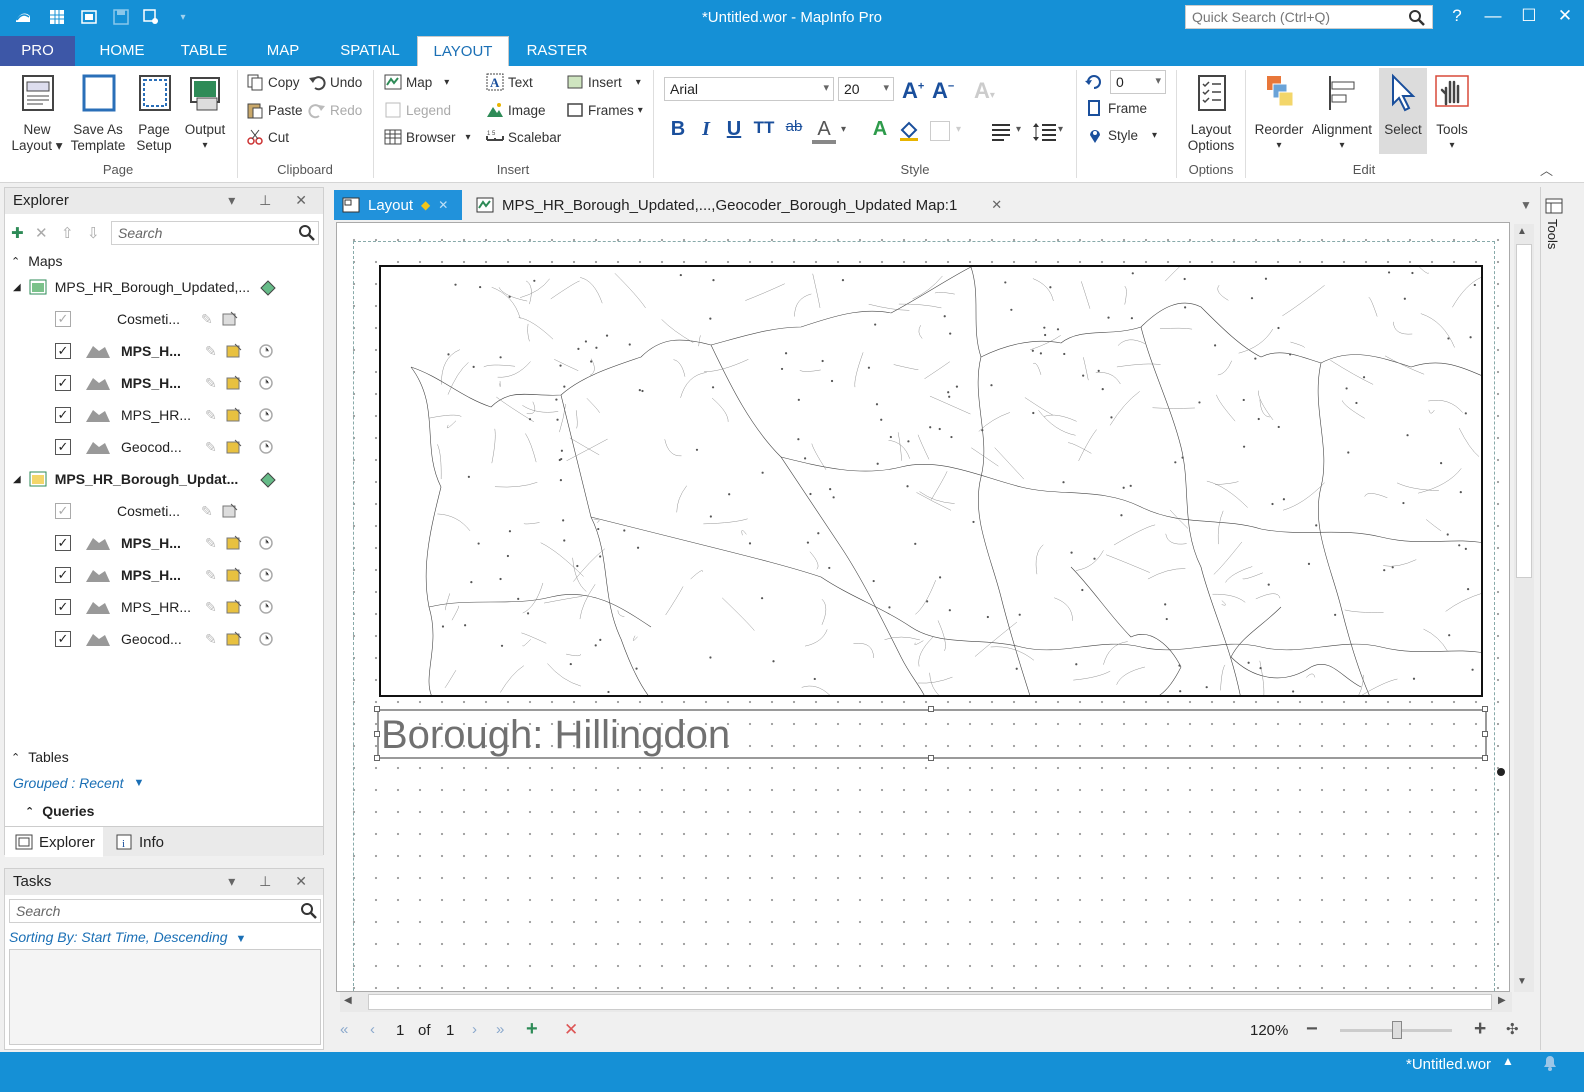  I want to click on next-page-icon: ›, so click(474, 1029).